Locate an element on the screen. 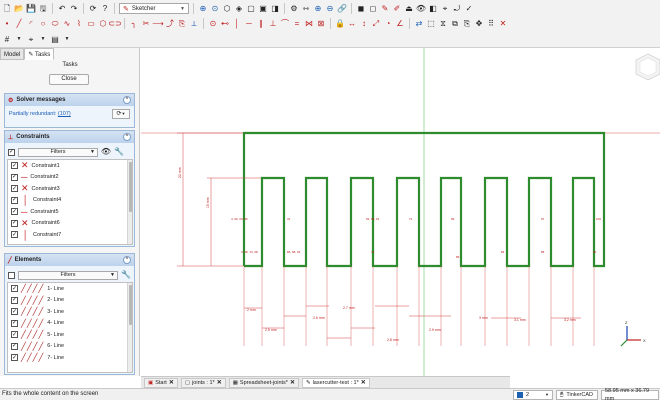 This screenshot has width=660, height=400. dimension-label: 3 mm is located at coordinates (483, 318).